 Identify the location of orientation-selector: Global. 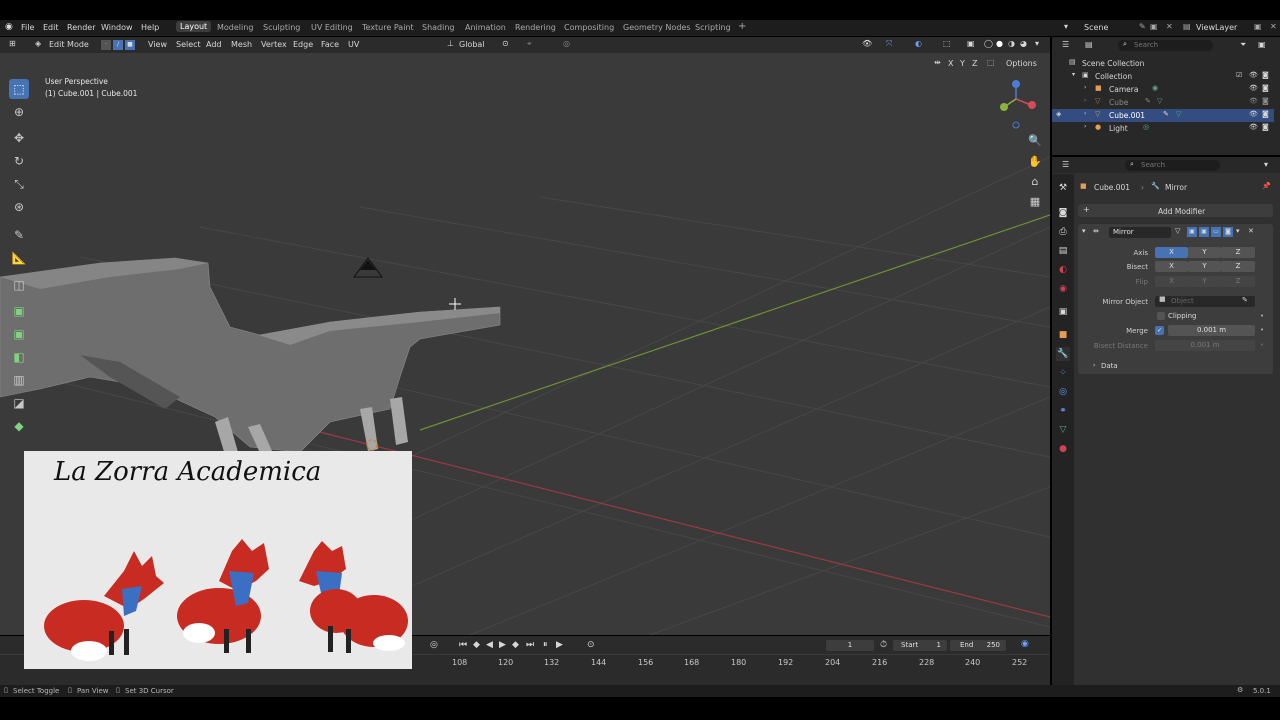
(472, 44).